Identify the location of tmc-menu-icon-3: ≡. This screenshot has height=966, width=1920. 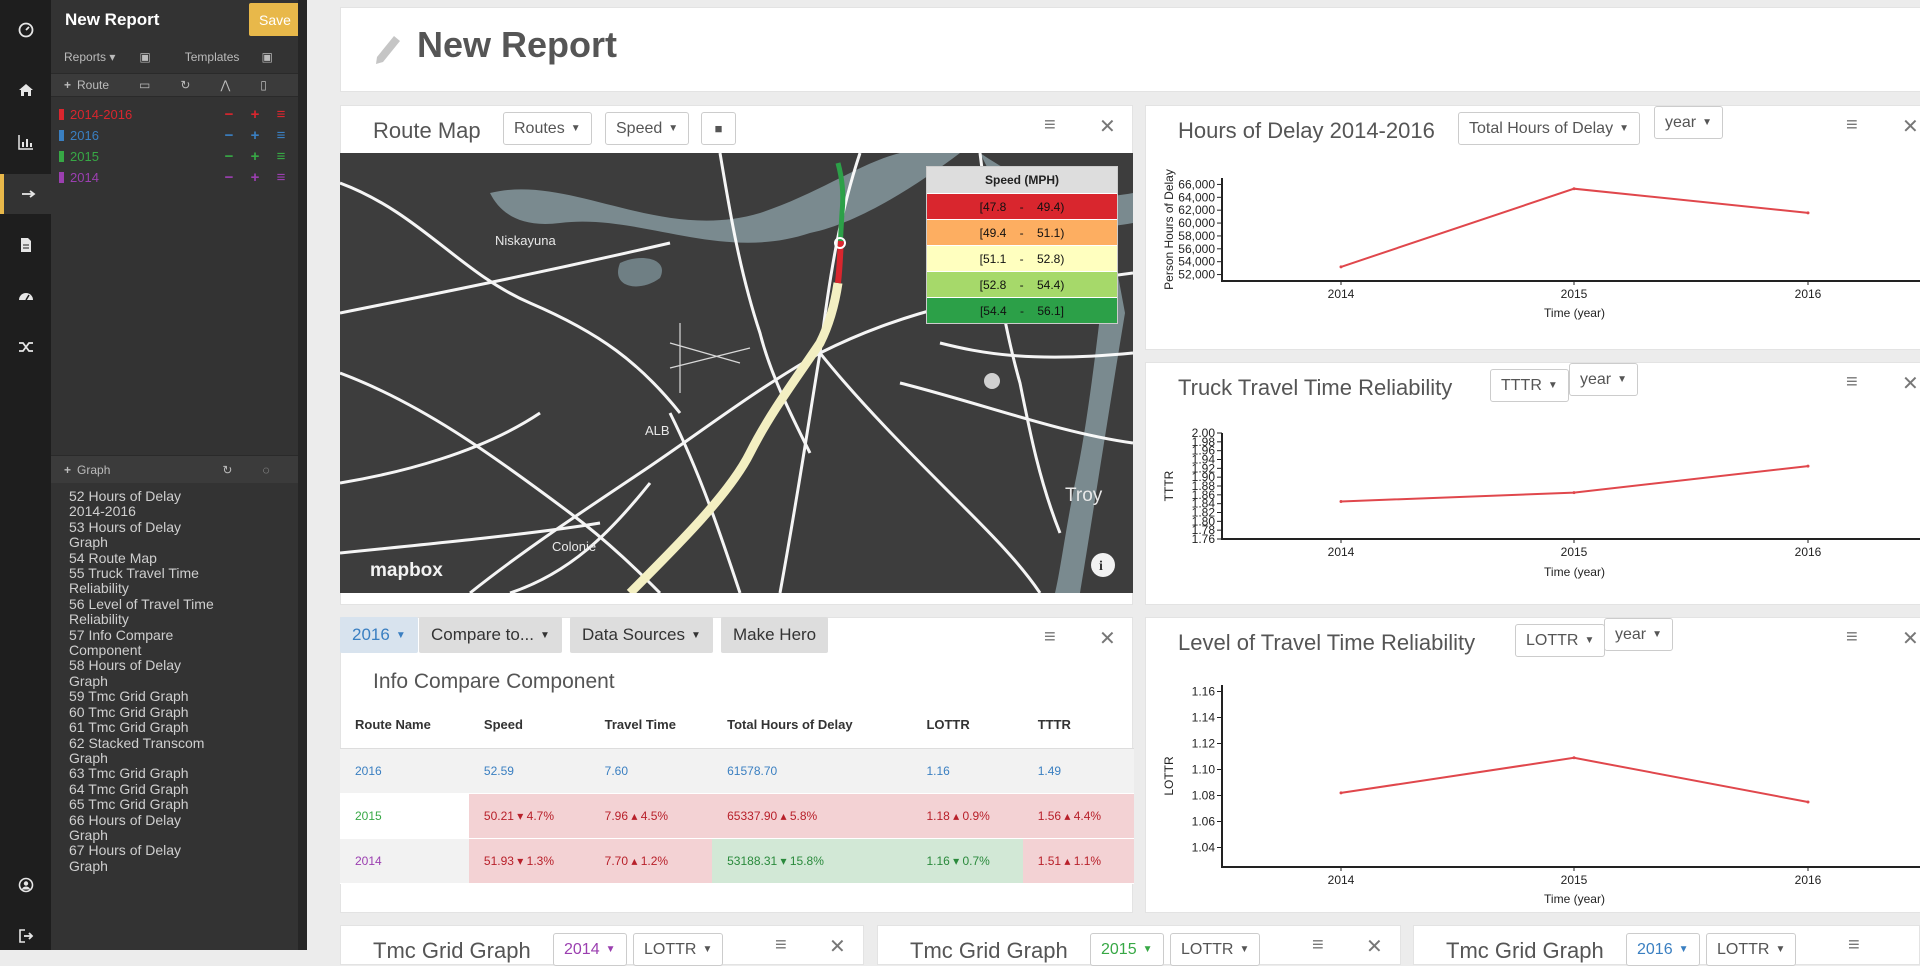
(1854, 945).